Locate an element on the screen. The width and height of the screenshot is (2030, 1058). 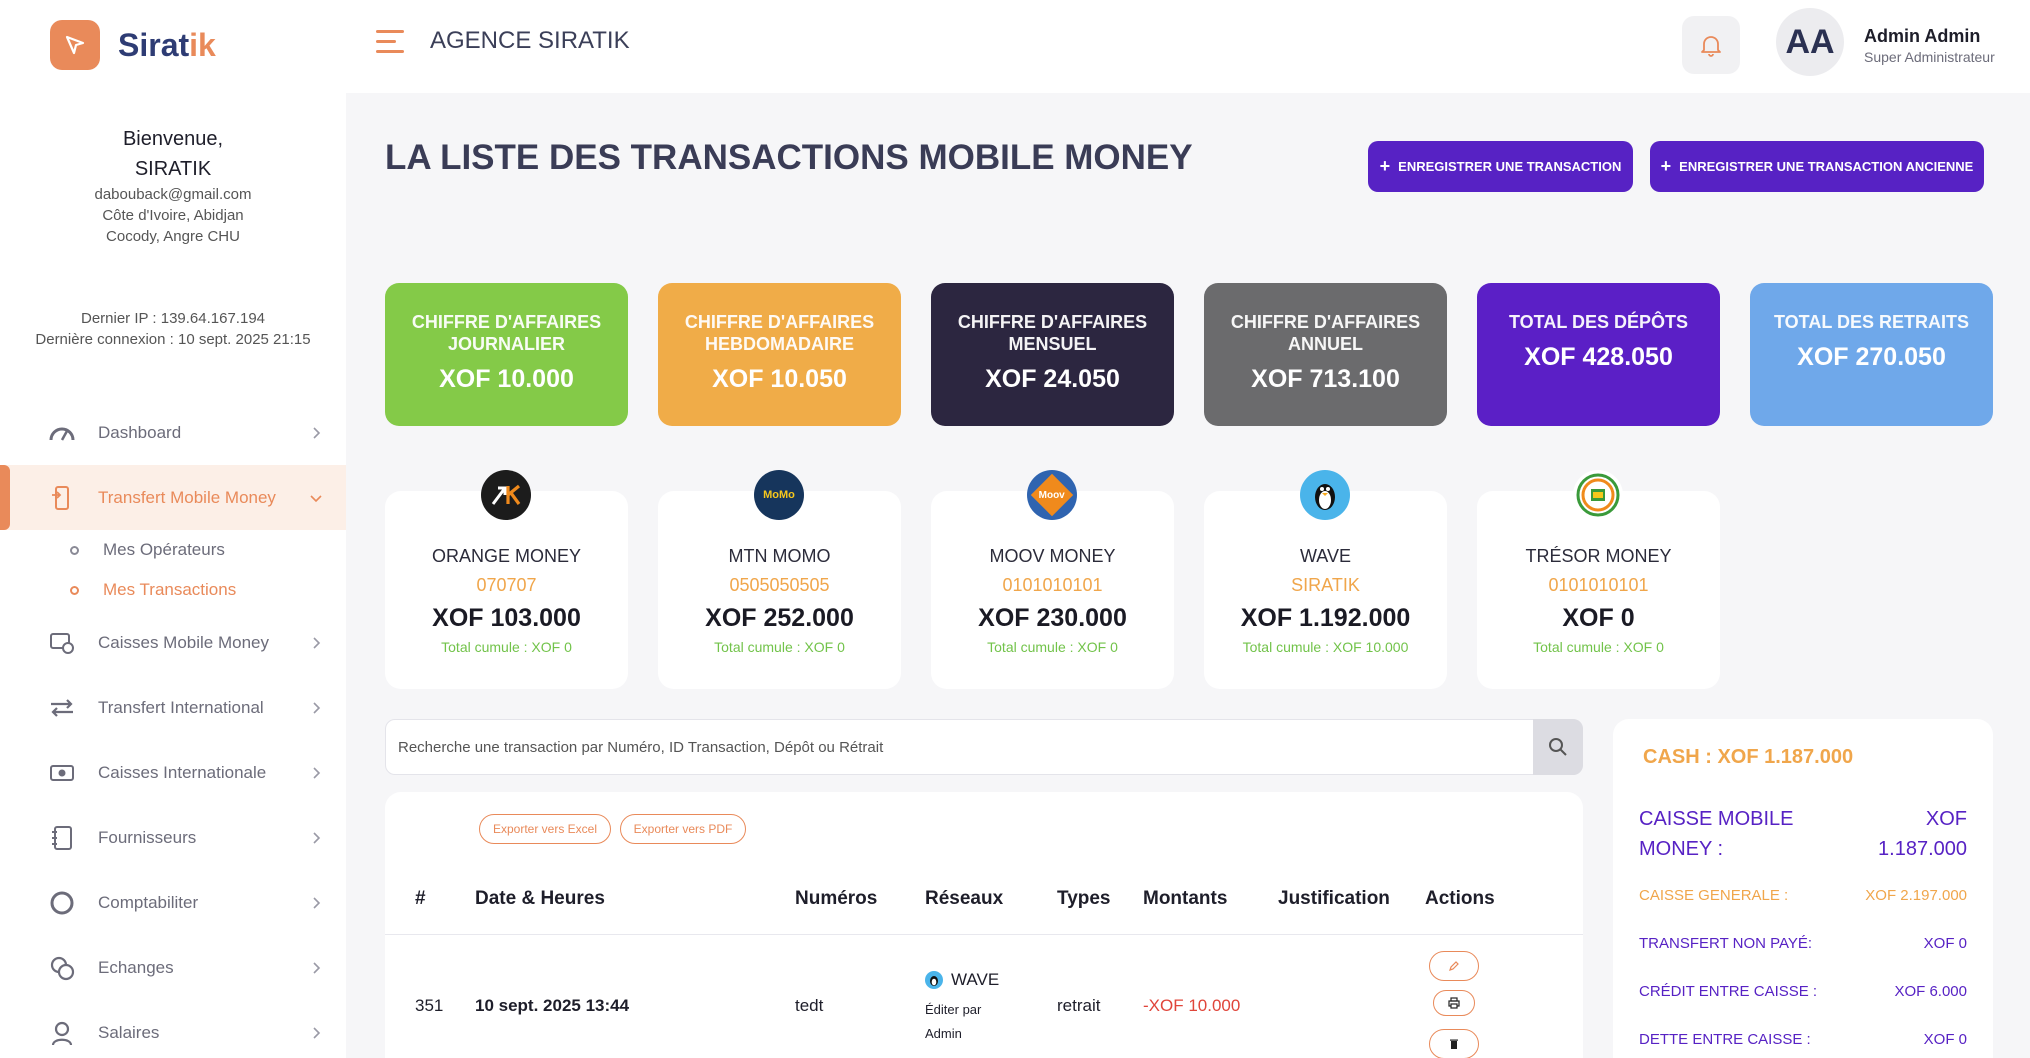
brand-logo: Siratik is located at coordinates (133, 45).